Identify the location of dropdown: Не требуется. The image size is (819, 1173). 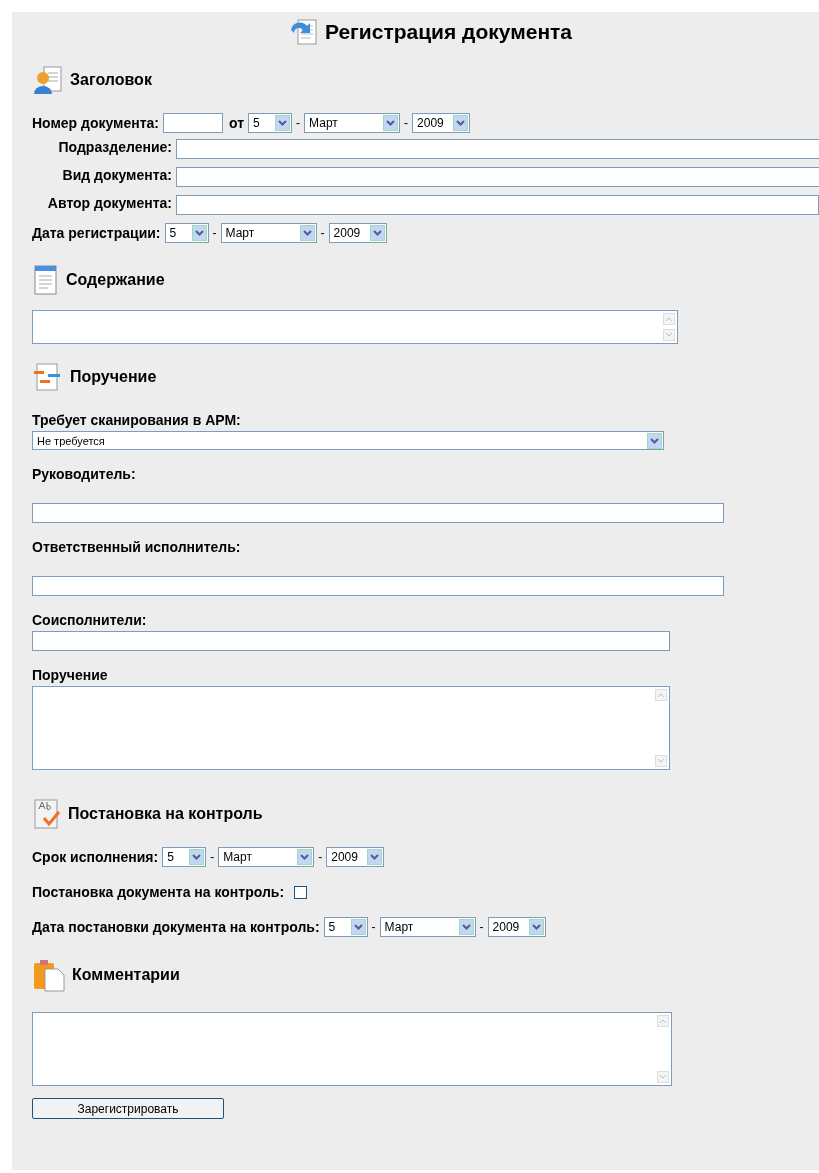
(348, 440).